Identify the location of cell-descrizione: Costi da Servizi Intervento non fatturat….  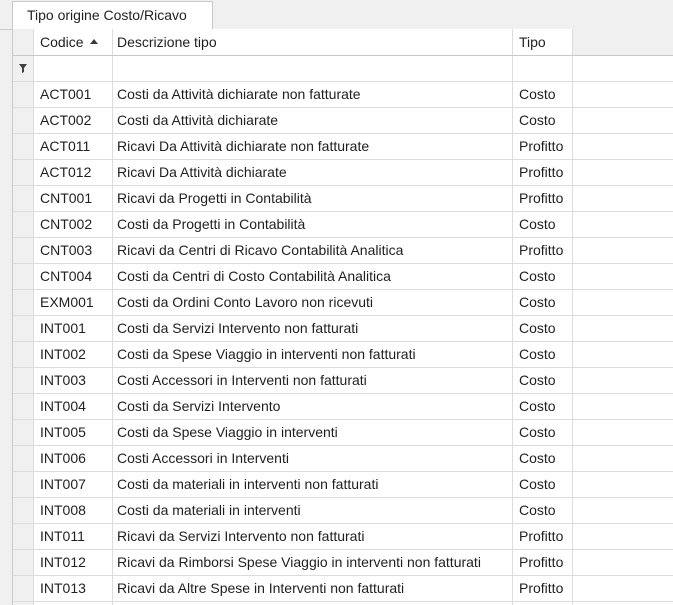
(313, 328).